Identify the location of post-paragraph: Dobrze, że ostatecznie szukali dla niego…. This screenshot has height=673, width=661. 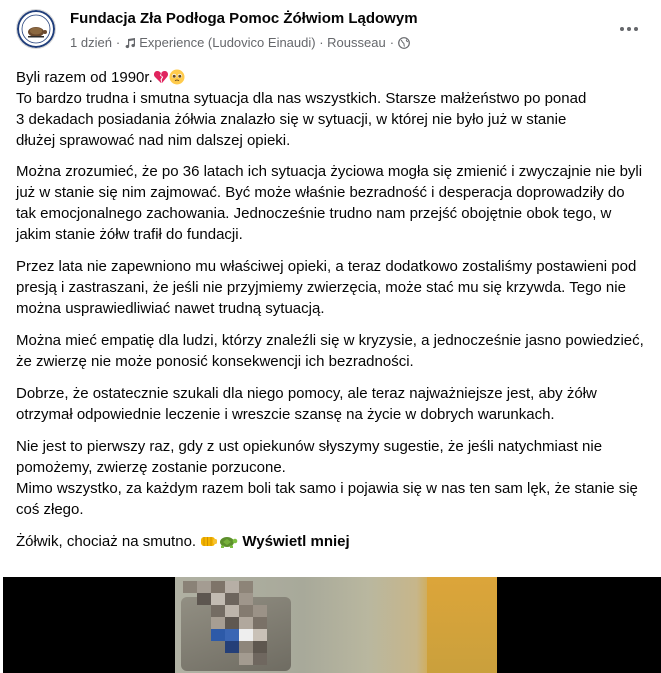
(306, 404).